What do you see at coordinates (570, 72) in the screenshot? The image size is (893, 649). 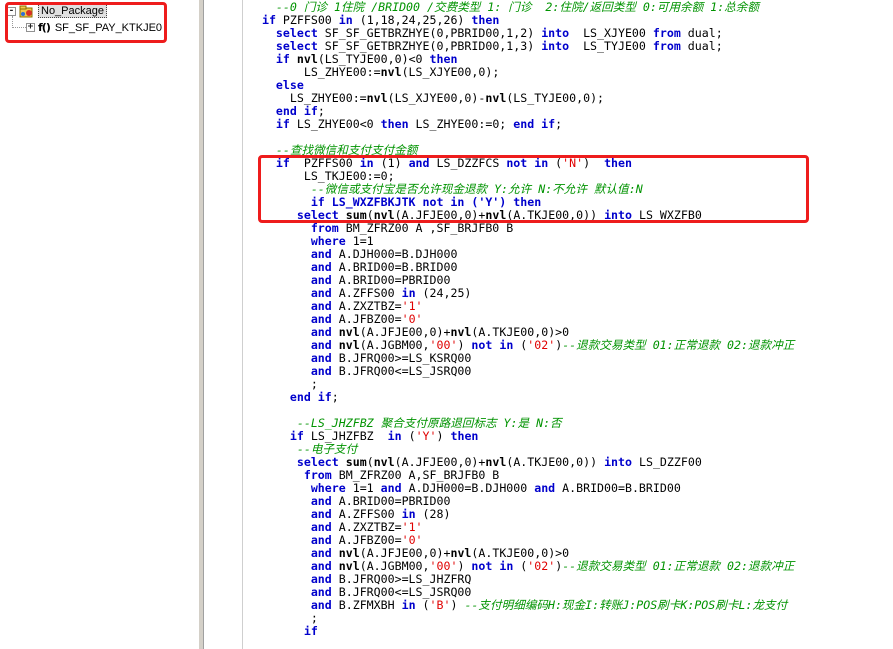 I see `code-line: LS_ZHYE00:=nvl(LS_XJYE00,0);` at bounding box center [570, 72].